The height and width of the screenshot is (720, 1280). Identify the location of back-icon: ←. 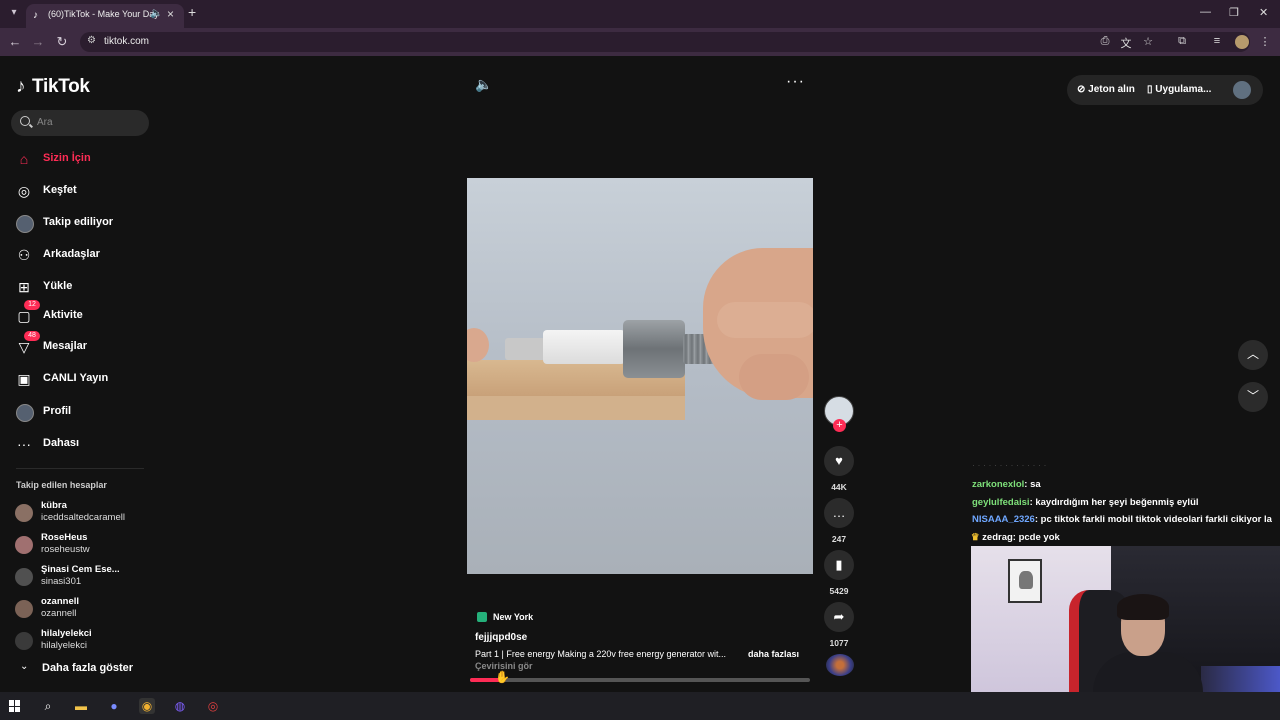
(15, 41).